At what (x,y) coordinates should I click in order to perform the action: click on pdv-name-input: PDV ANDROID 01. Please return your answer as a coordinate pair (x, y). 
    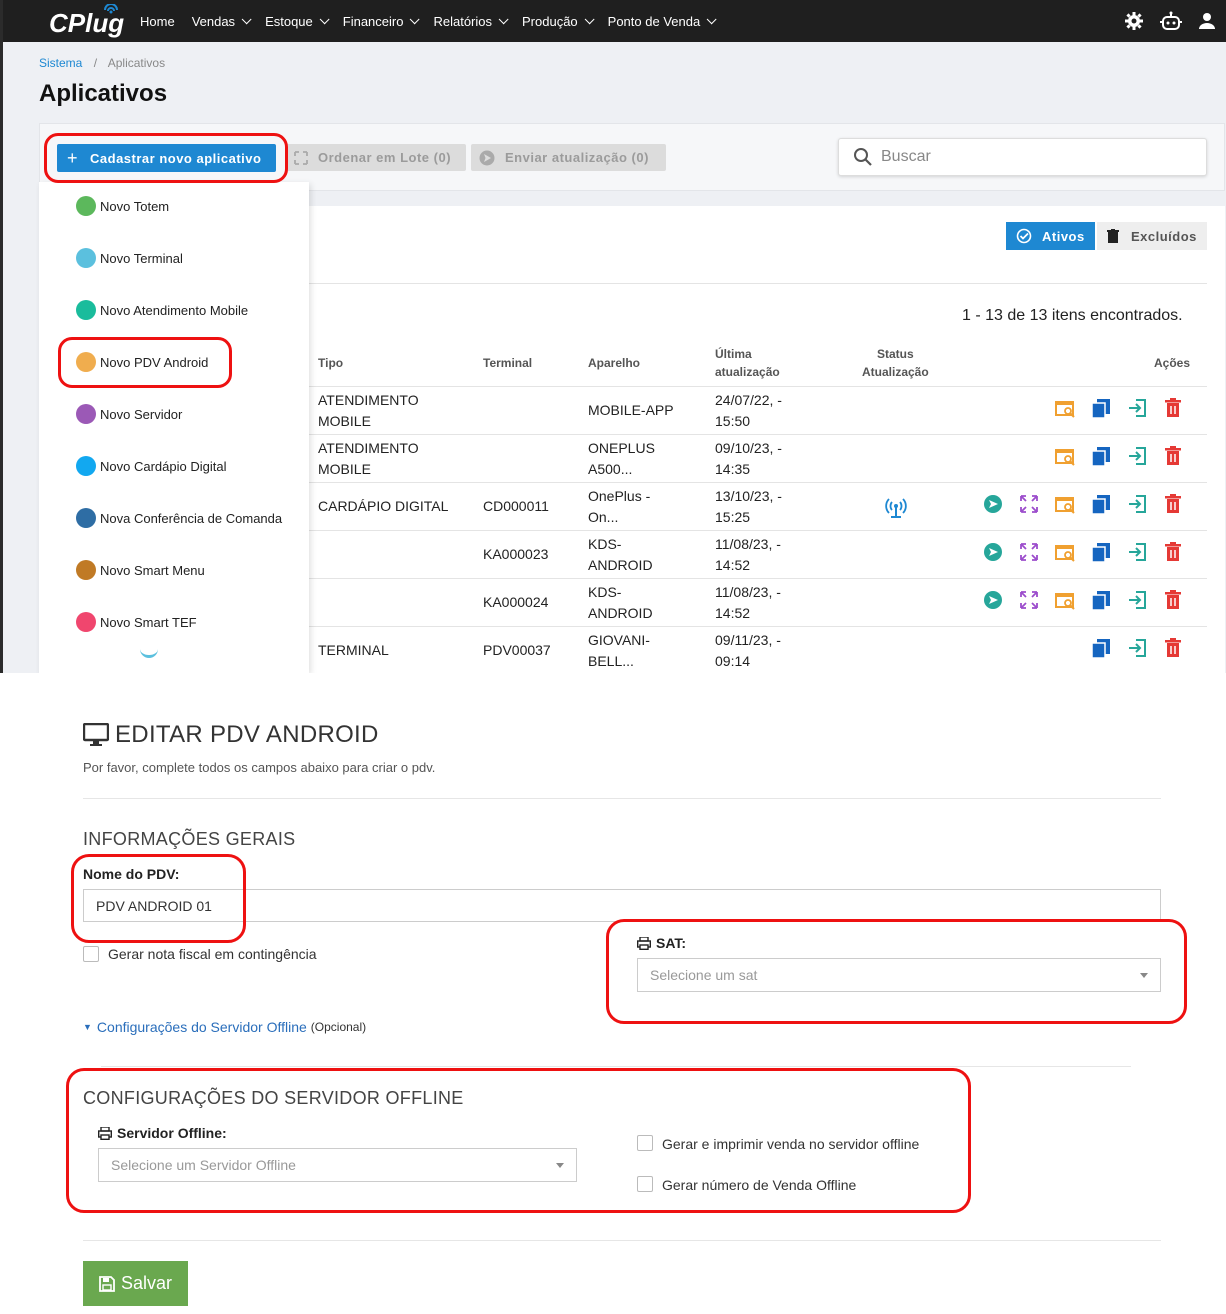
    Looking at the image, I should click on (622, 905).